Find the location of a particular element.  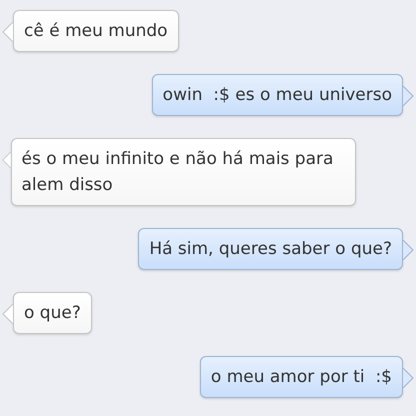

message-bubble: o que? is located at coordinates (52, 313).